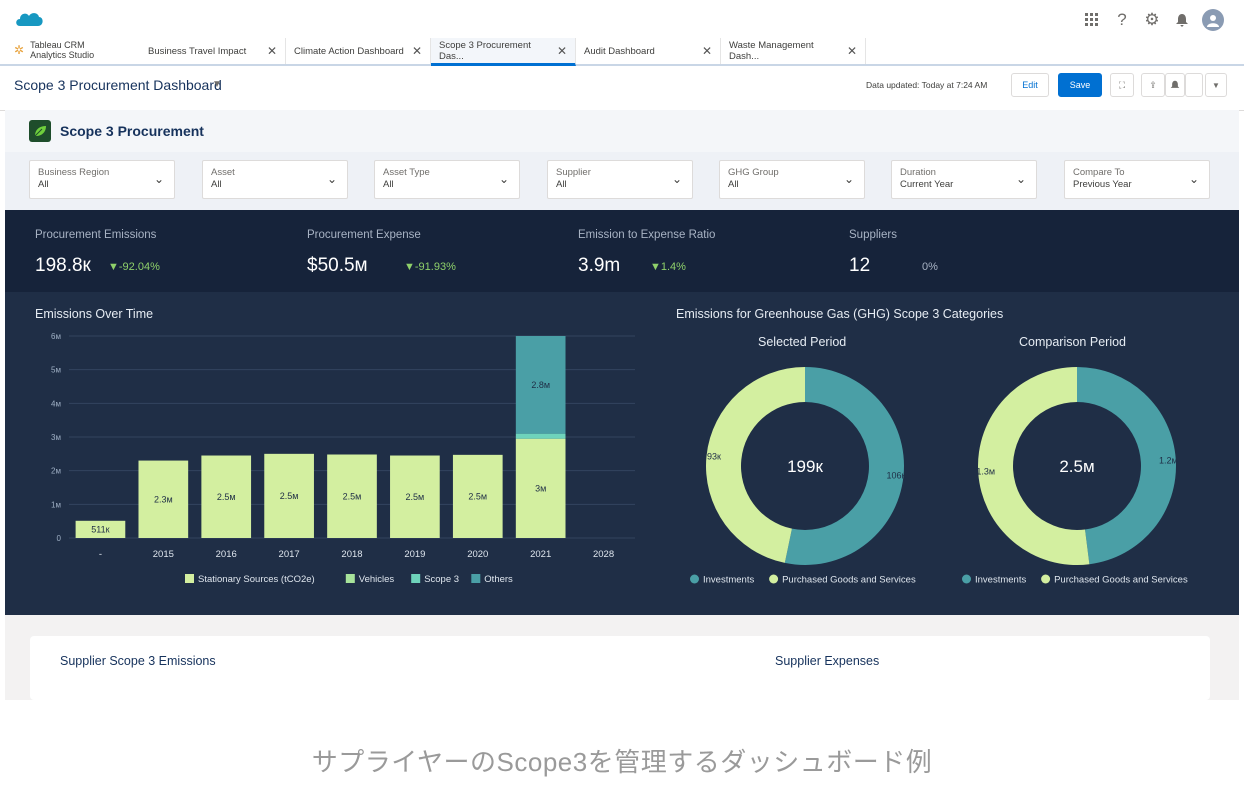  What do you see at coordinates (377, 579) in the screenshot?
I see `legend-label: Vehicles` at bounding box center [377, 579].